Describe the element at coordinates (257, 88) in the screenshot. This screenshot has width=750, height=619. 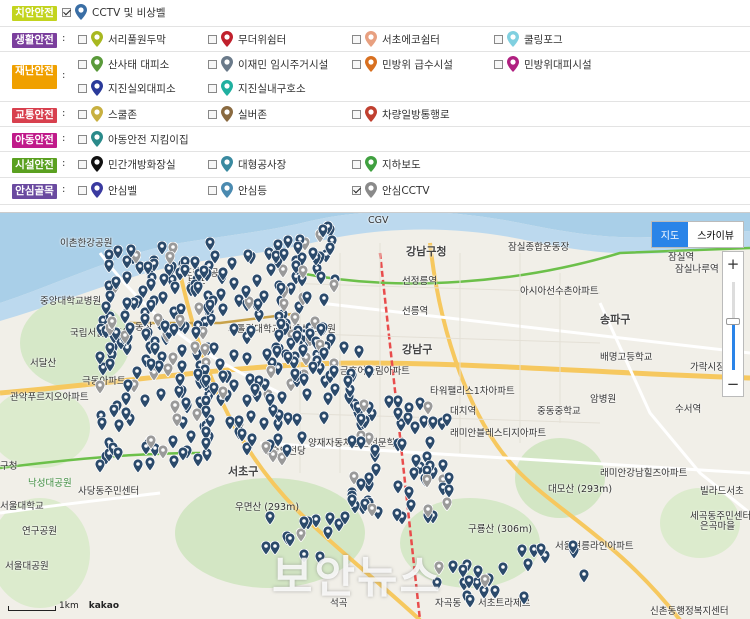
I see `filter-option: 지진실내구호소` at that location.